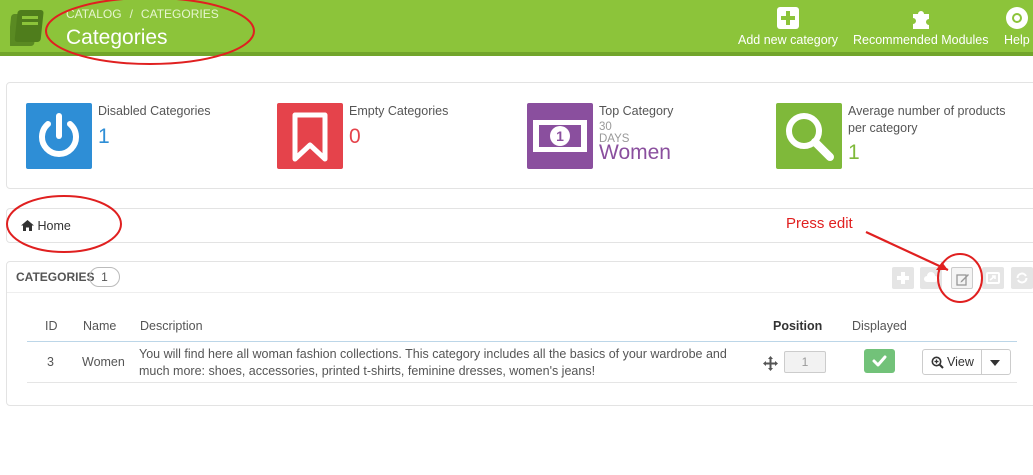  I want to click on edit-highlight-ellipse, so click(960, 278).